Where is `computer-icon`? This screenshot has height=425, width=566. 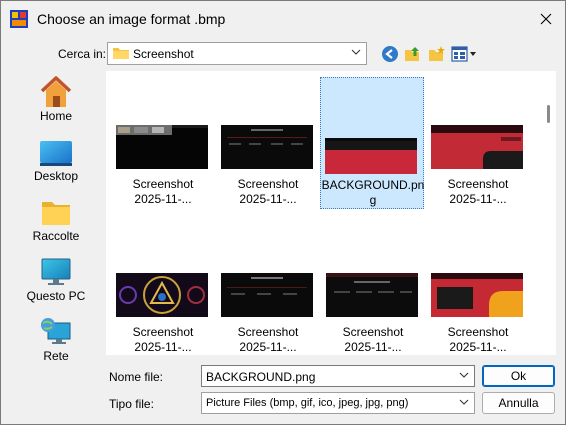 computer-icon is located at coordinates (56, 271).